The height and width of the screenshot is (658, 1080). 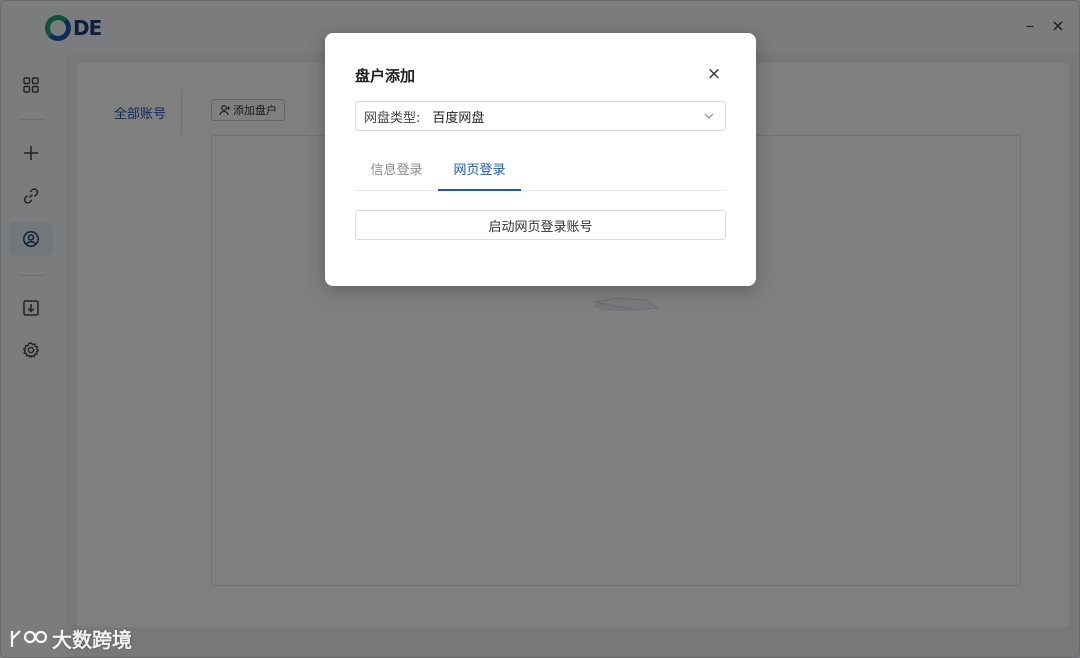 What do you see at coordinates (709, 116) in the screenshot?
I see `chevron-down-icon` at bounding box center [709, 116].